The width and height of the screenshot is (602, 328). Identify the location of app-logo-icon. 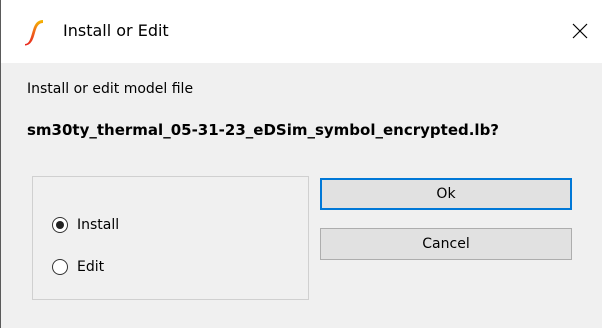
(34, 33).